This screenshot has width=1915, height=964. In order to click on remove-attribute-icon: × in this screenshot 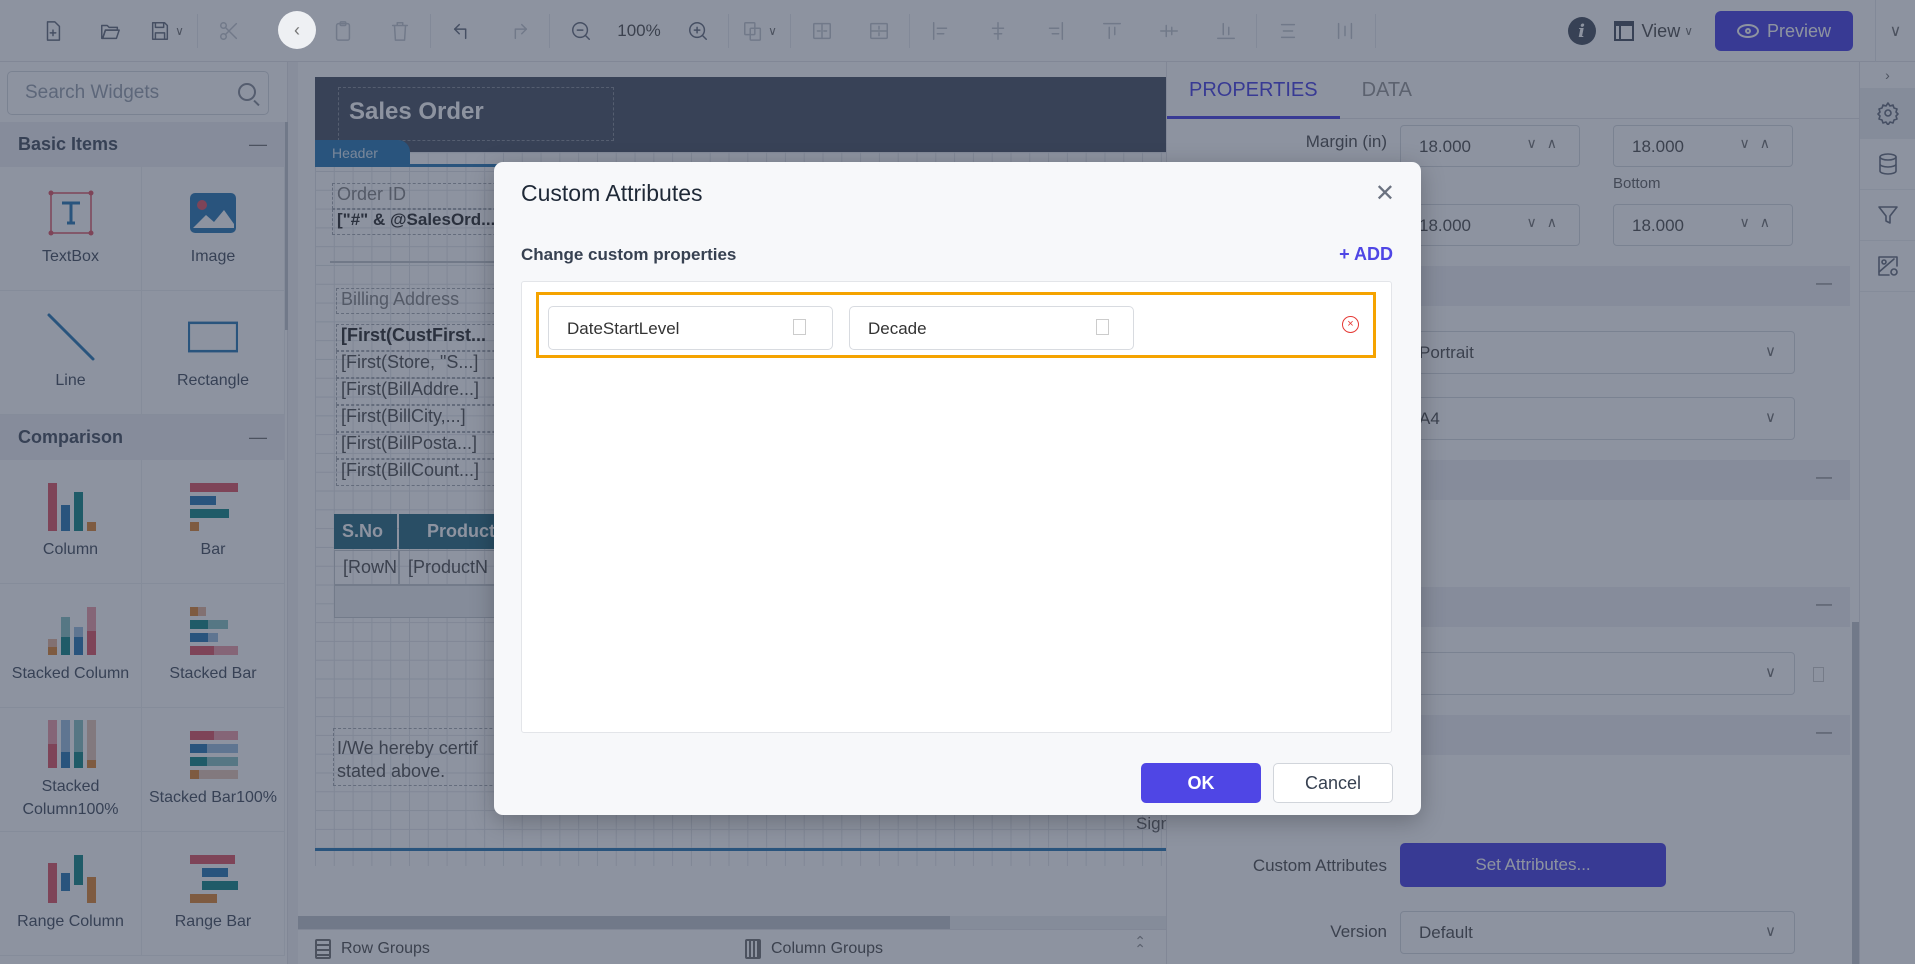, I will do `click(1350, 324)`.